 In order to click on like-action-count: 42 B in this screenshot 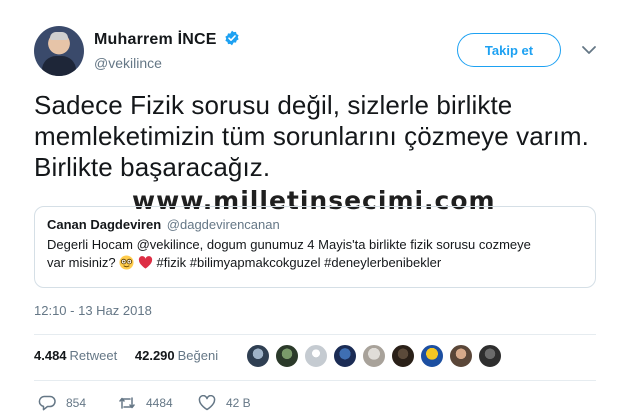, I will do `click(238, 403)`.